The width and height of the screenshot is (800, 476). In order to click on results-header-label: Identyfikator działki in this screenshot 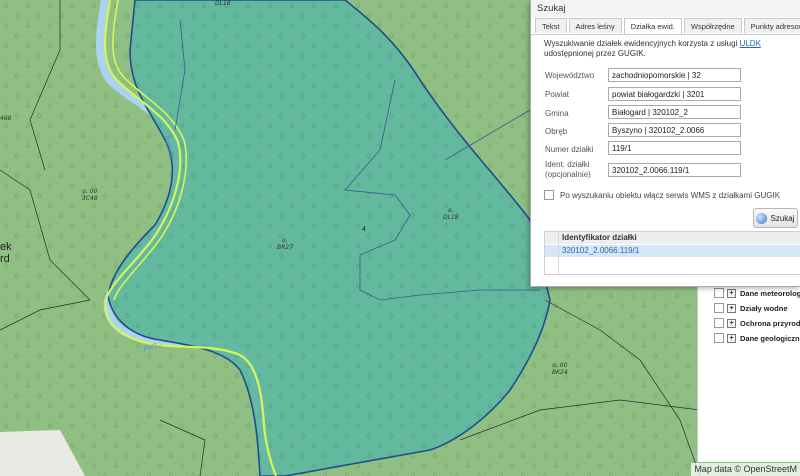, I will do `click(599, 237)`.